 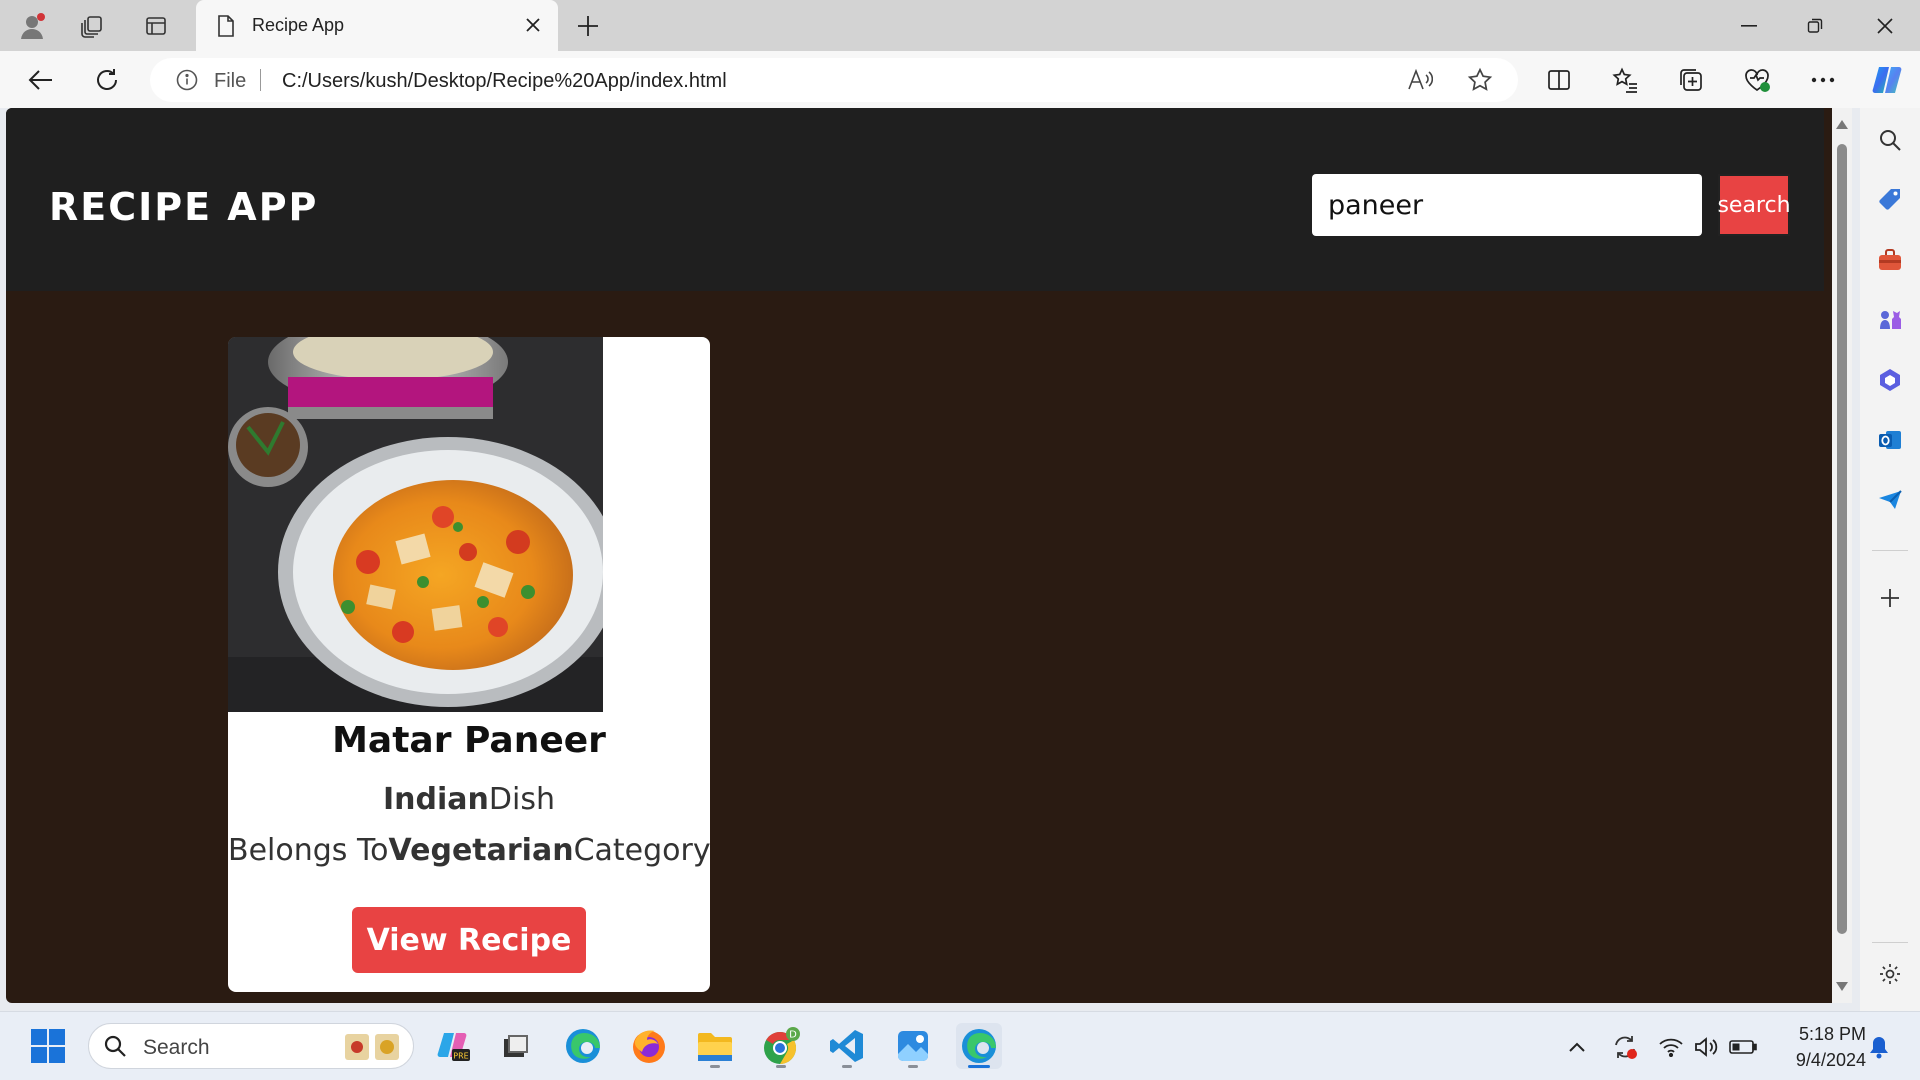 What do you see at coordinates (641, 850) in the screenshot?
I see `recipe-category-suffix: Category` at bounding box center [641, 850].